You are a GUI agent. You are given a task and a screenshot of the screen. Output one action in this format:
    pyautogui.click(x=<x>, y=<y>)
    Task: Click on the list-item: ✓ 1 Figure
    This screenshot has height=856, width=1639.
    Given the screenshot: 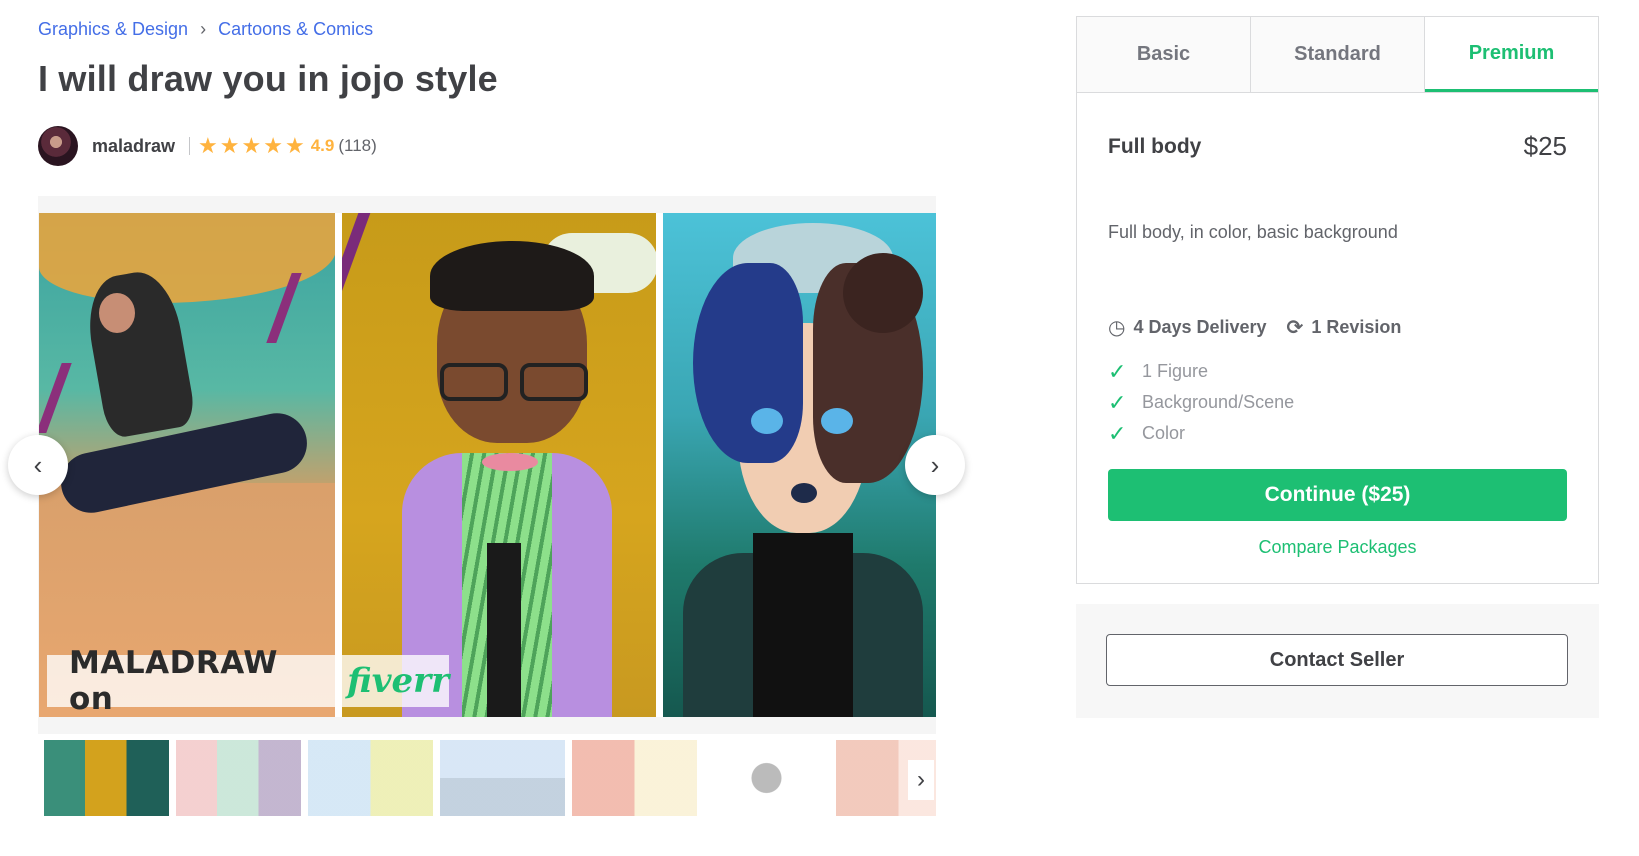 What is the action you would take?
    pyautogui.click(x=1158, y=371)
    